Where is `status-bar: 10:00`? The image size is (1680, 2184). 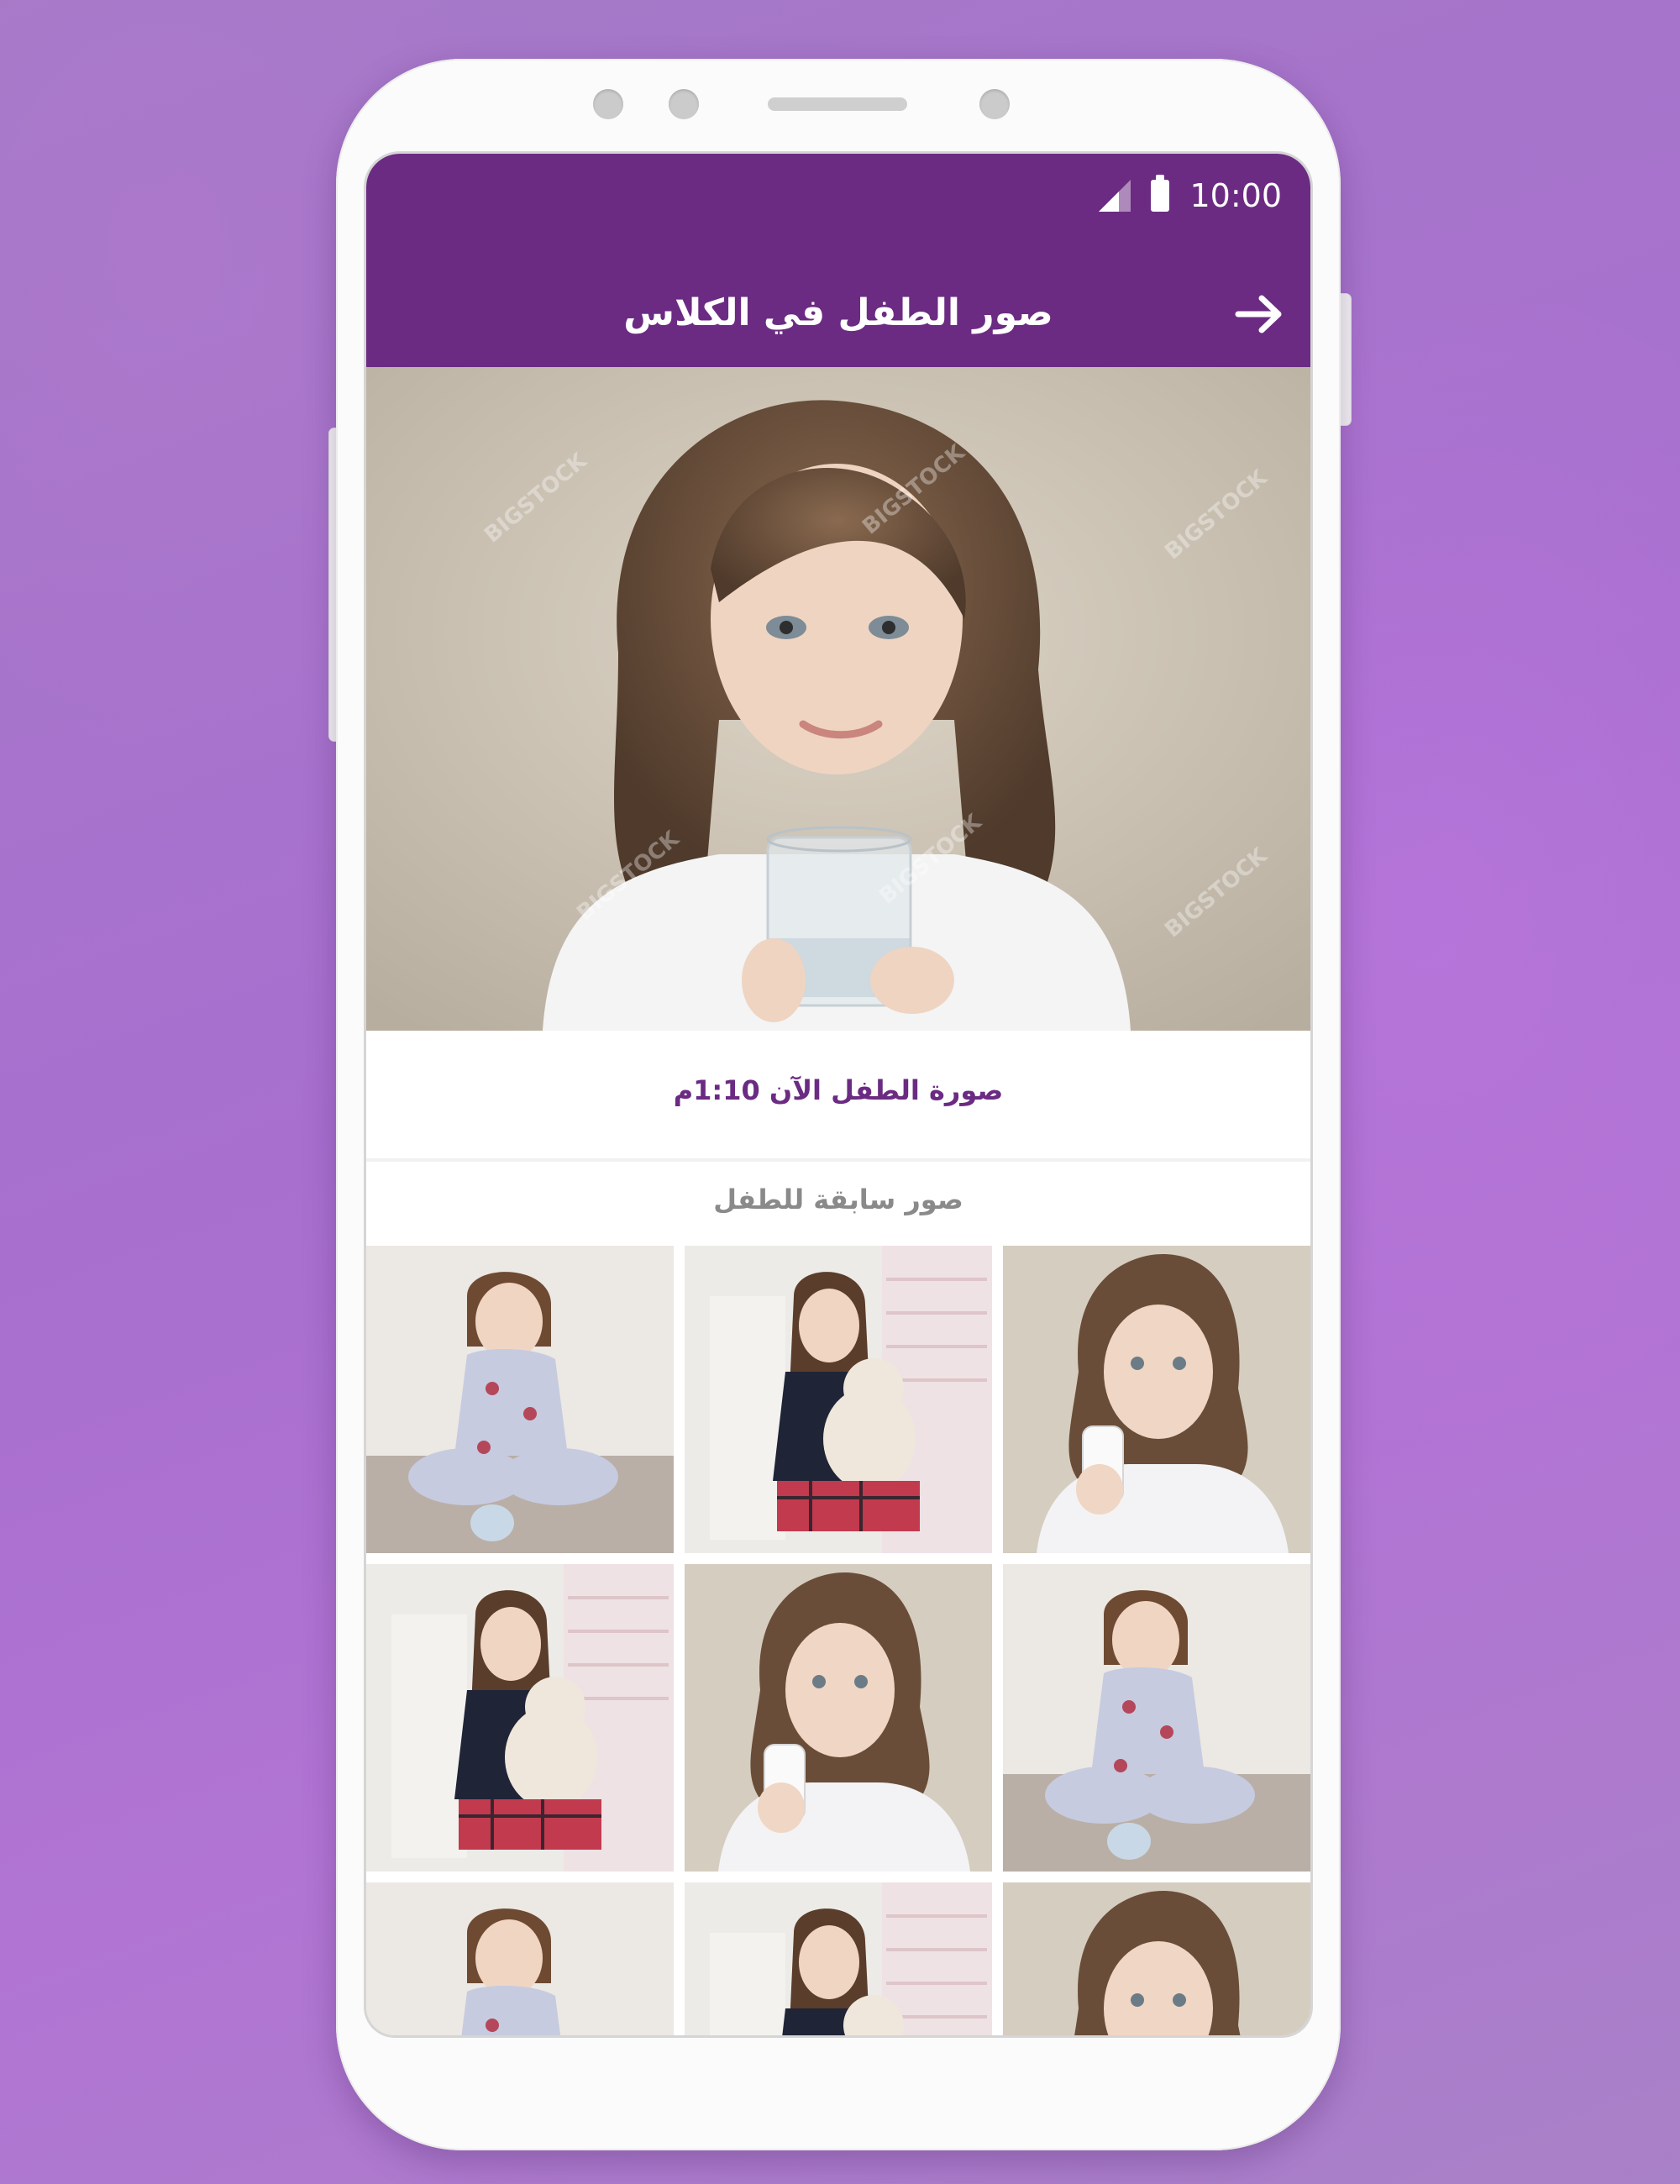 status-bar: 10:00 is located at coordinates (1190, 196).